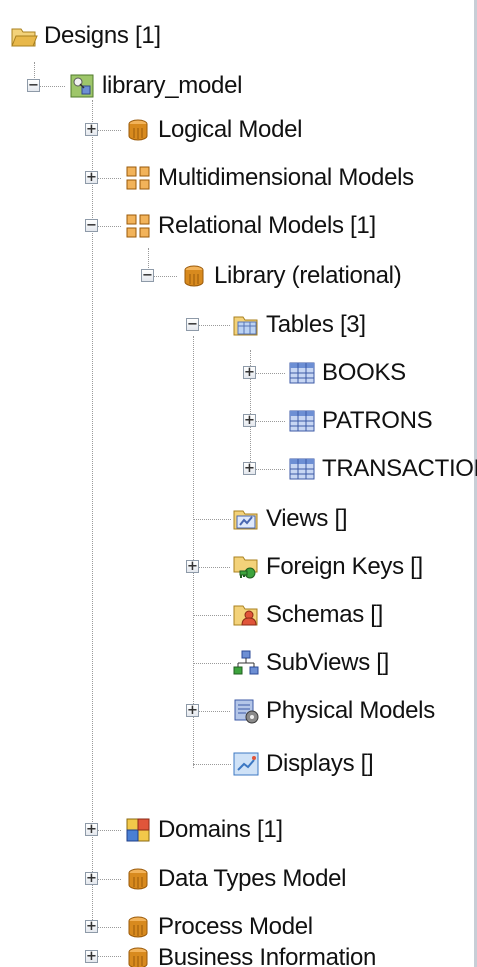 This screenshot has height=967, width=477. I want to click on design-model-icon, so click(82, 86).